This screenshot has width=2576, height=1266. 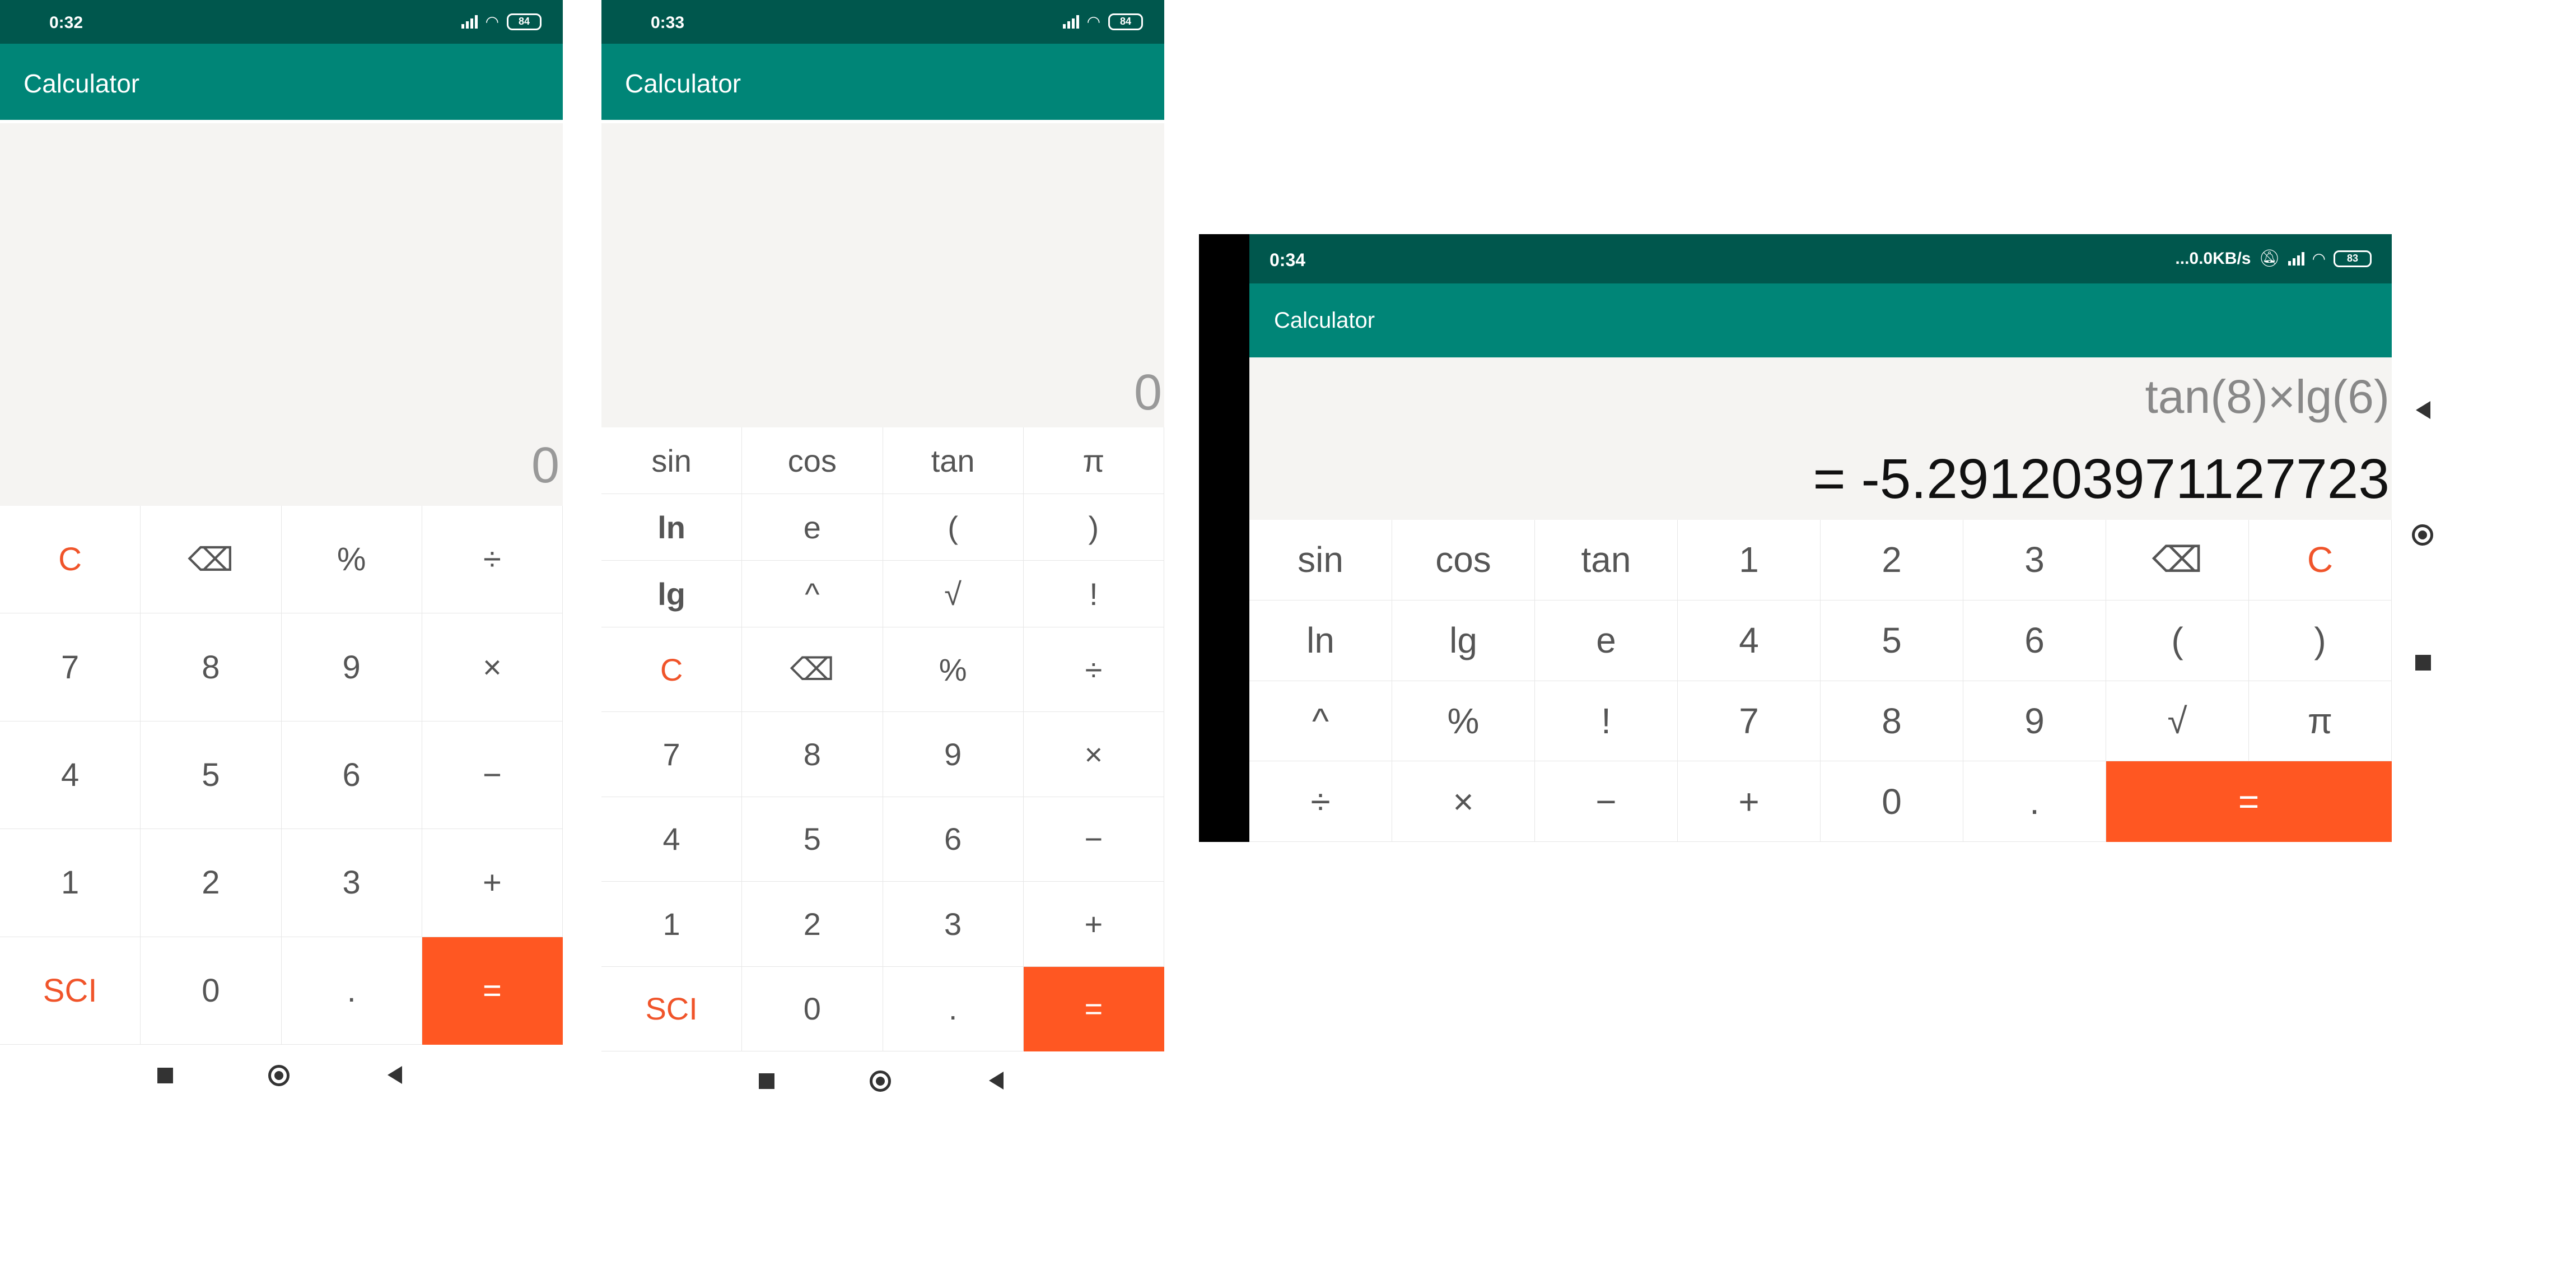 I want to click on status-icons: ...0.0KB/s 🔕︎ ◠ 83, so click(x=2274, y=258).